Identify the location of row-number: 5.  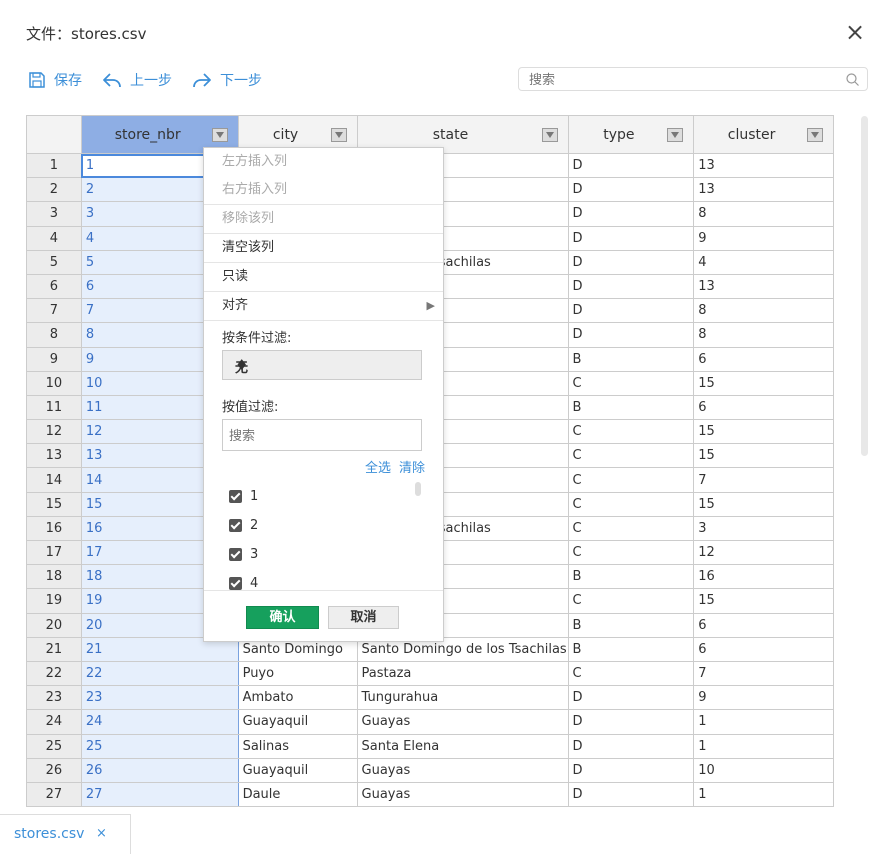
(54, 262).